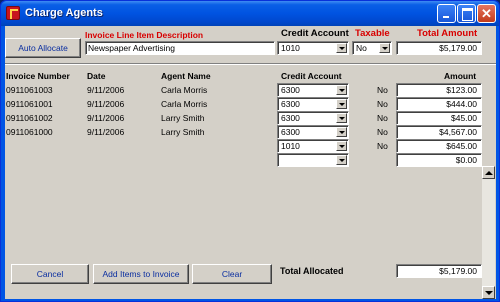  Describe the element at coordinates (439, 160) in the screenshot. I see `row-amount-field: $0.00` at that location.